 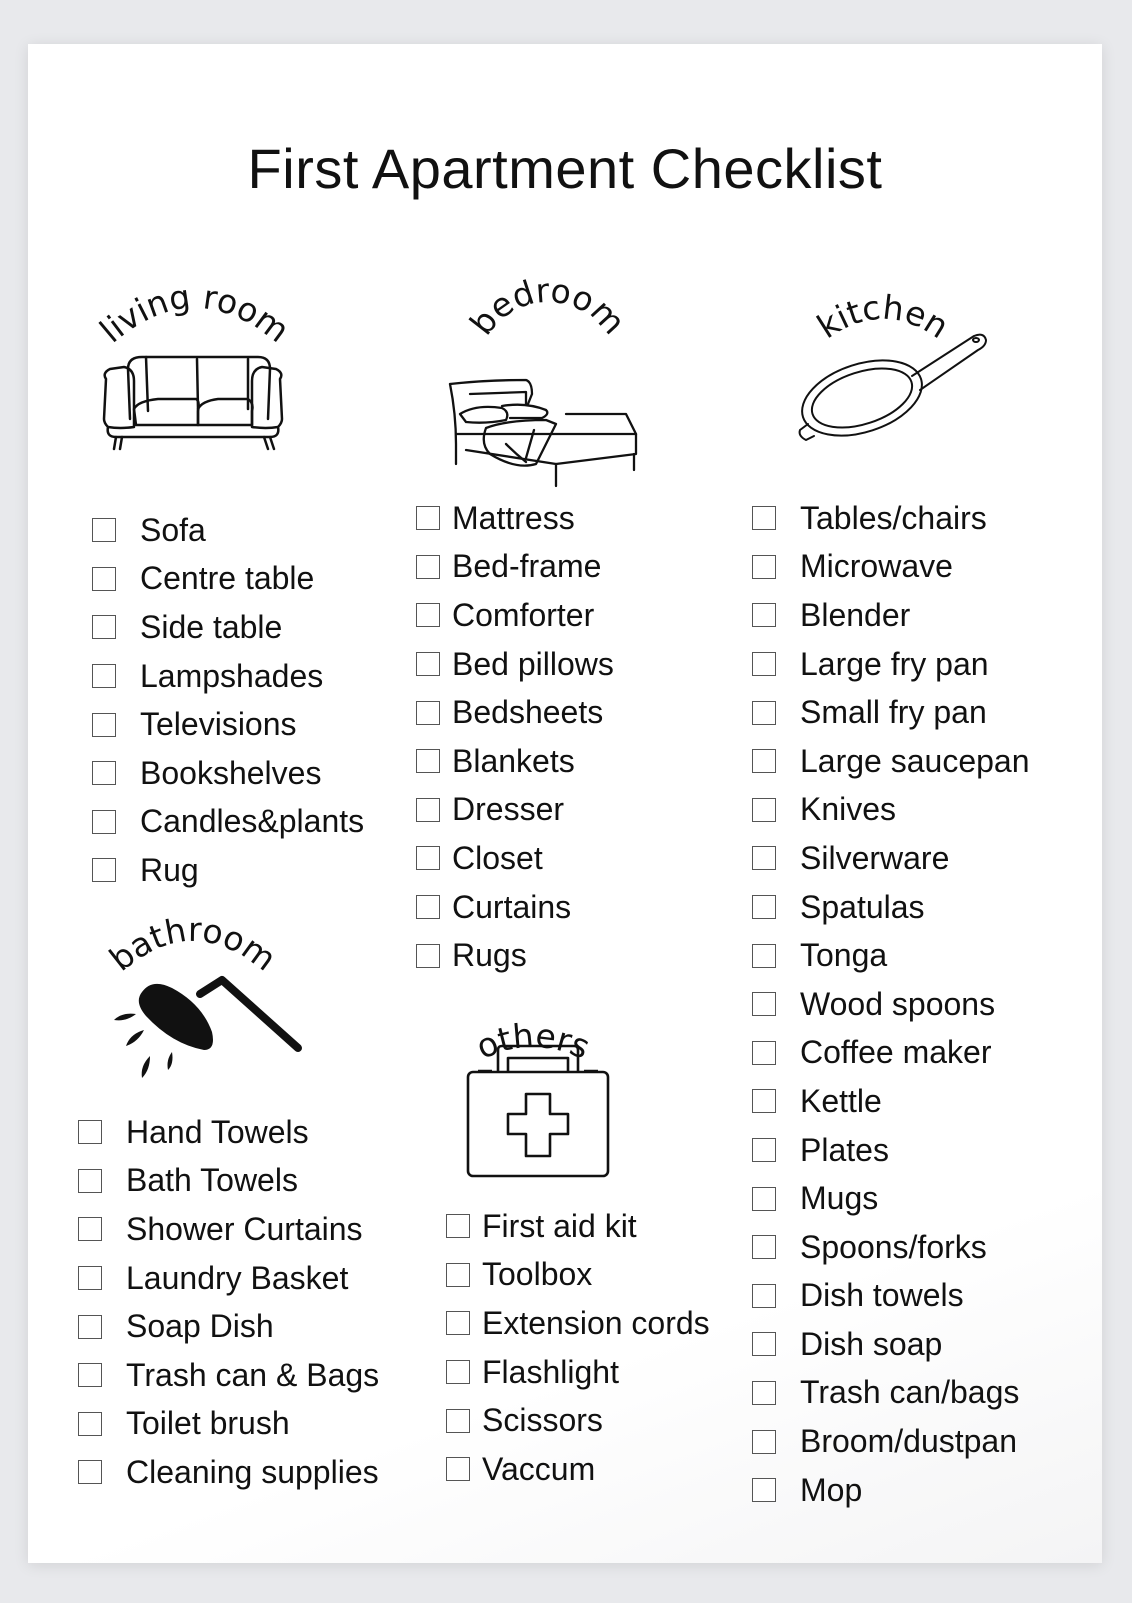 What do you see at coordinates (565, 168) in the screenshot?
I see `page-title: First Apartment Checklist` at bounding box center [565, 168].